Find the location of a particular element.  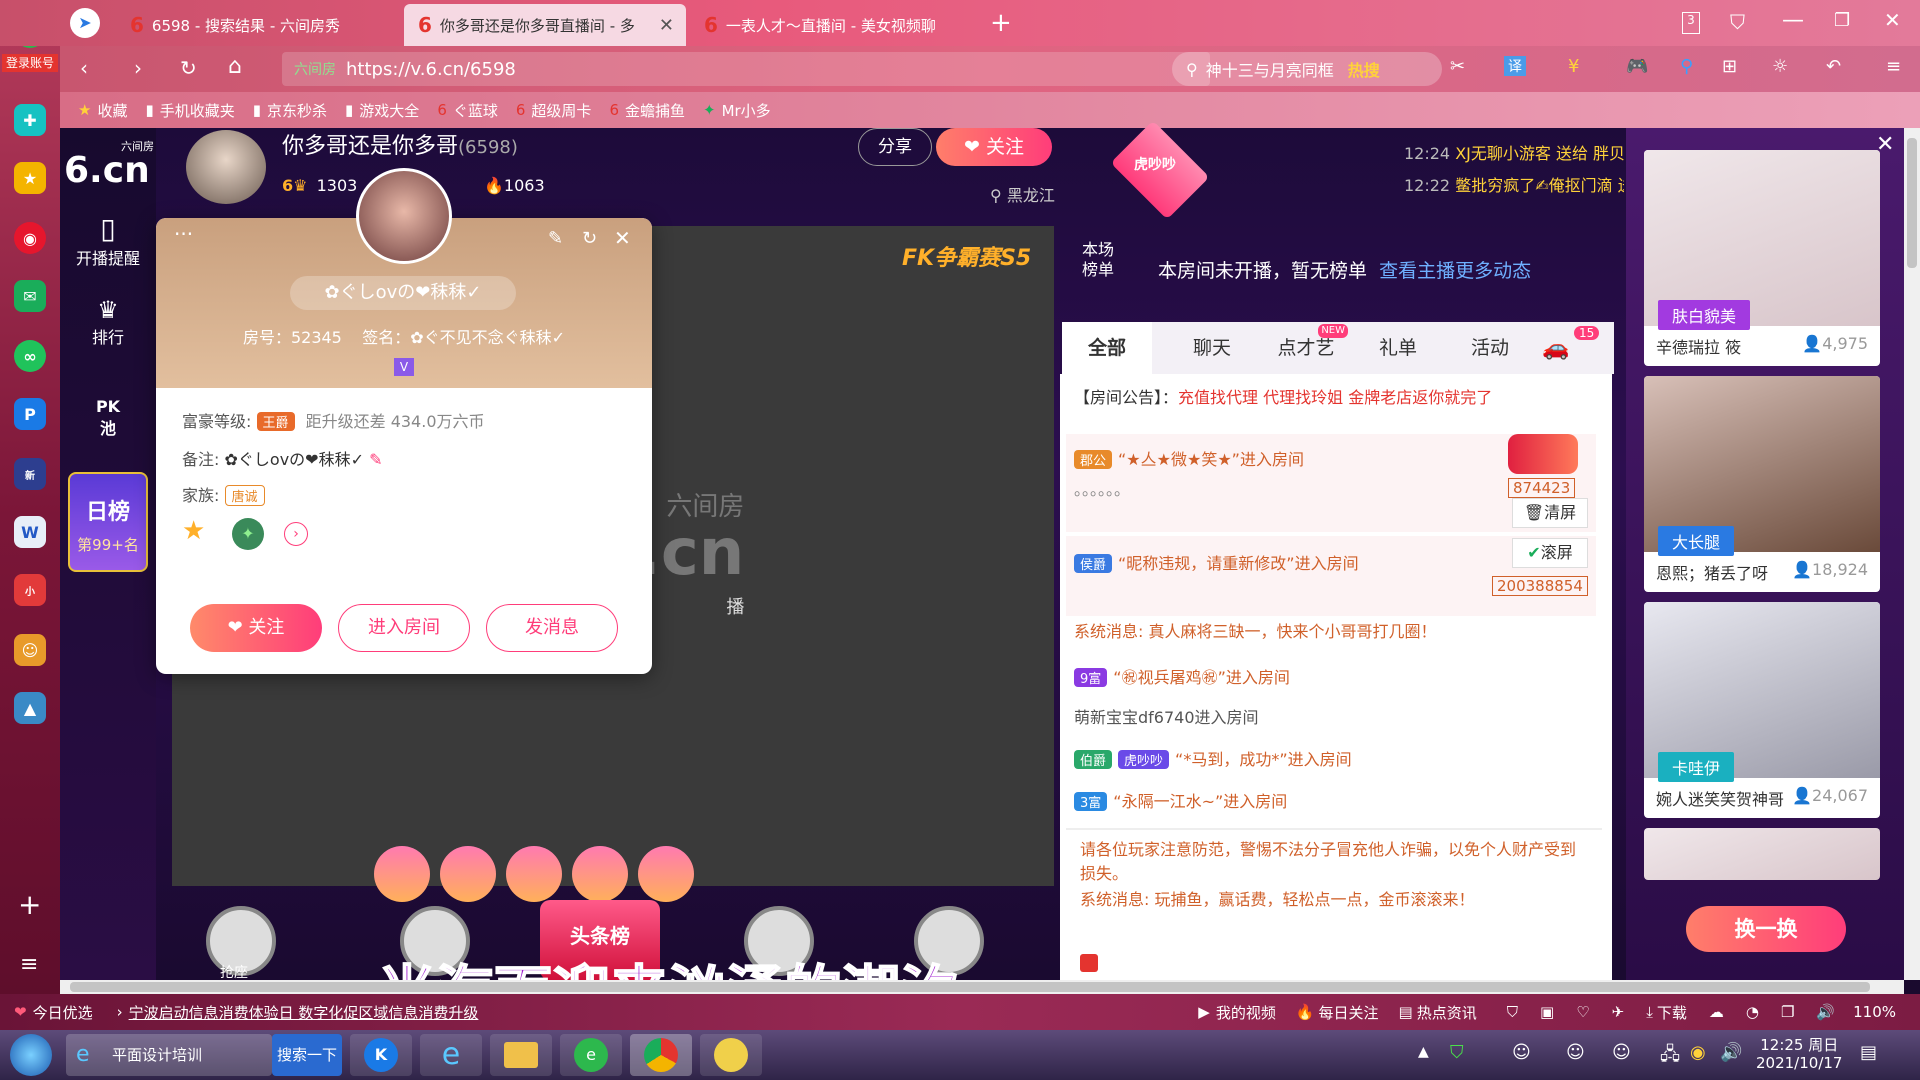

status-today: 今日优选 is located at coordinates (63, 1012).